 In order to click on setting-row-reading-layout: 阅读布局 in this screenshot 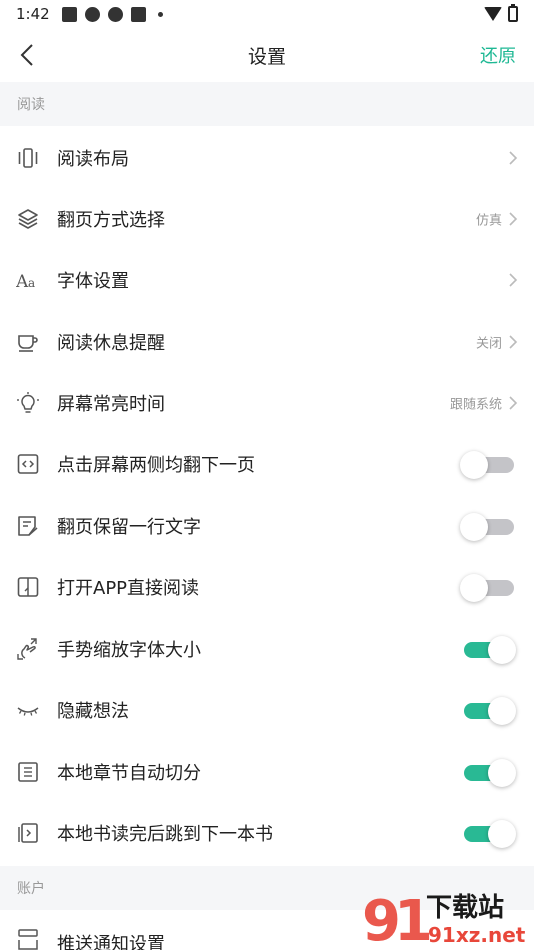, I will do `click(267, 157)`.